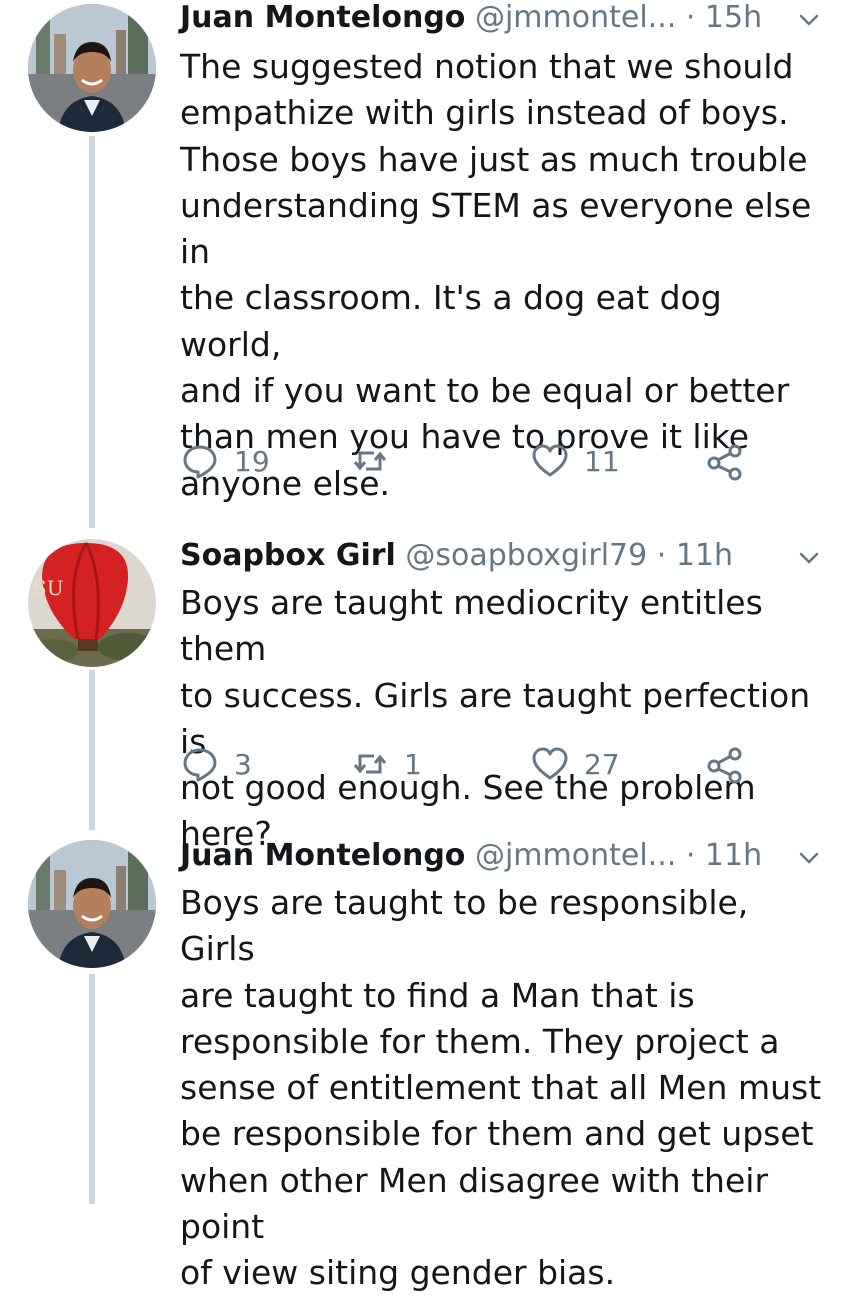 The height and width of the screenshot is (1297, 843). What do you see at coordinates (413, 764) in the screenshot?
I see `retweet-count: 1` at bounding box center [413, 764].